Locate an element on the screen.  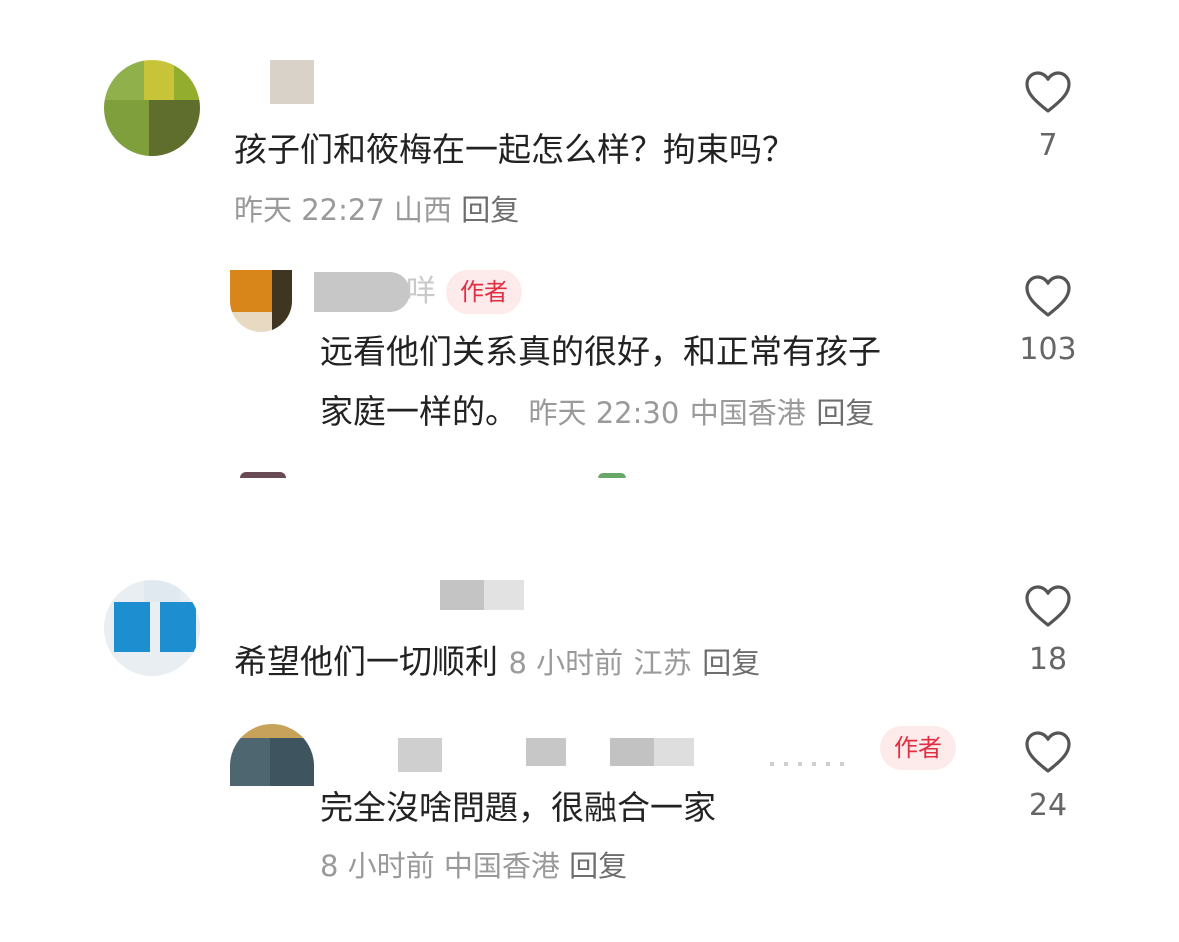
comment-location: 山西 is located at coordinates (423, 210).